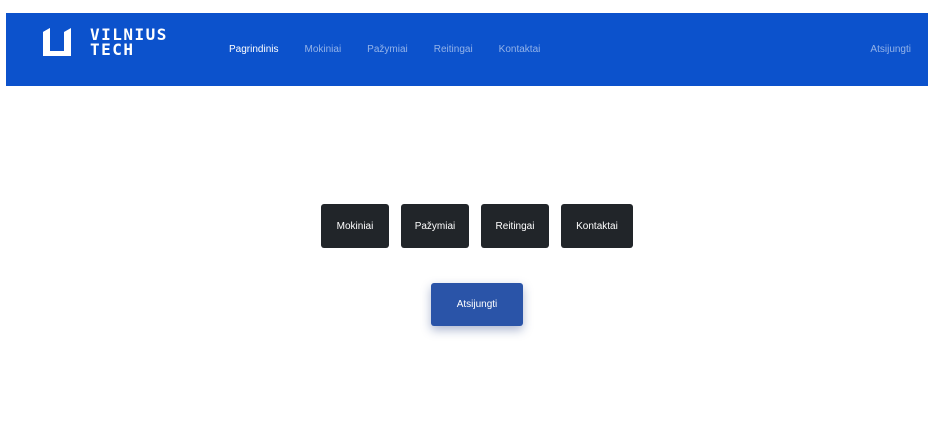 This screenshot has width=934, height=434. I want to click on brand-wordmark: VILNIUS TECH, so click(129, 43).